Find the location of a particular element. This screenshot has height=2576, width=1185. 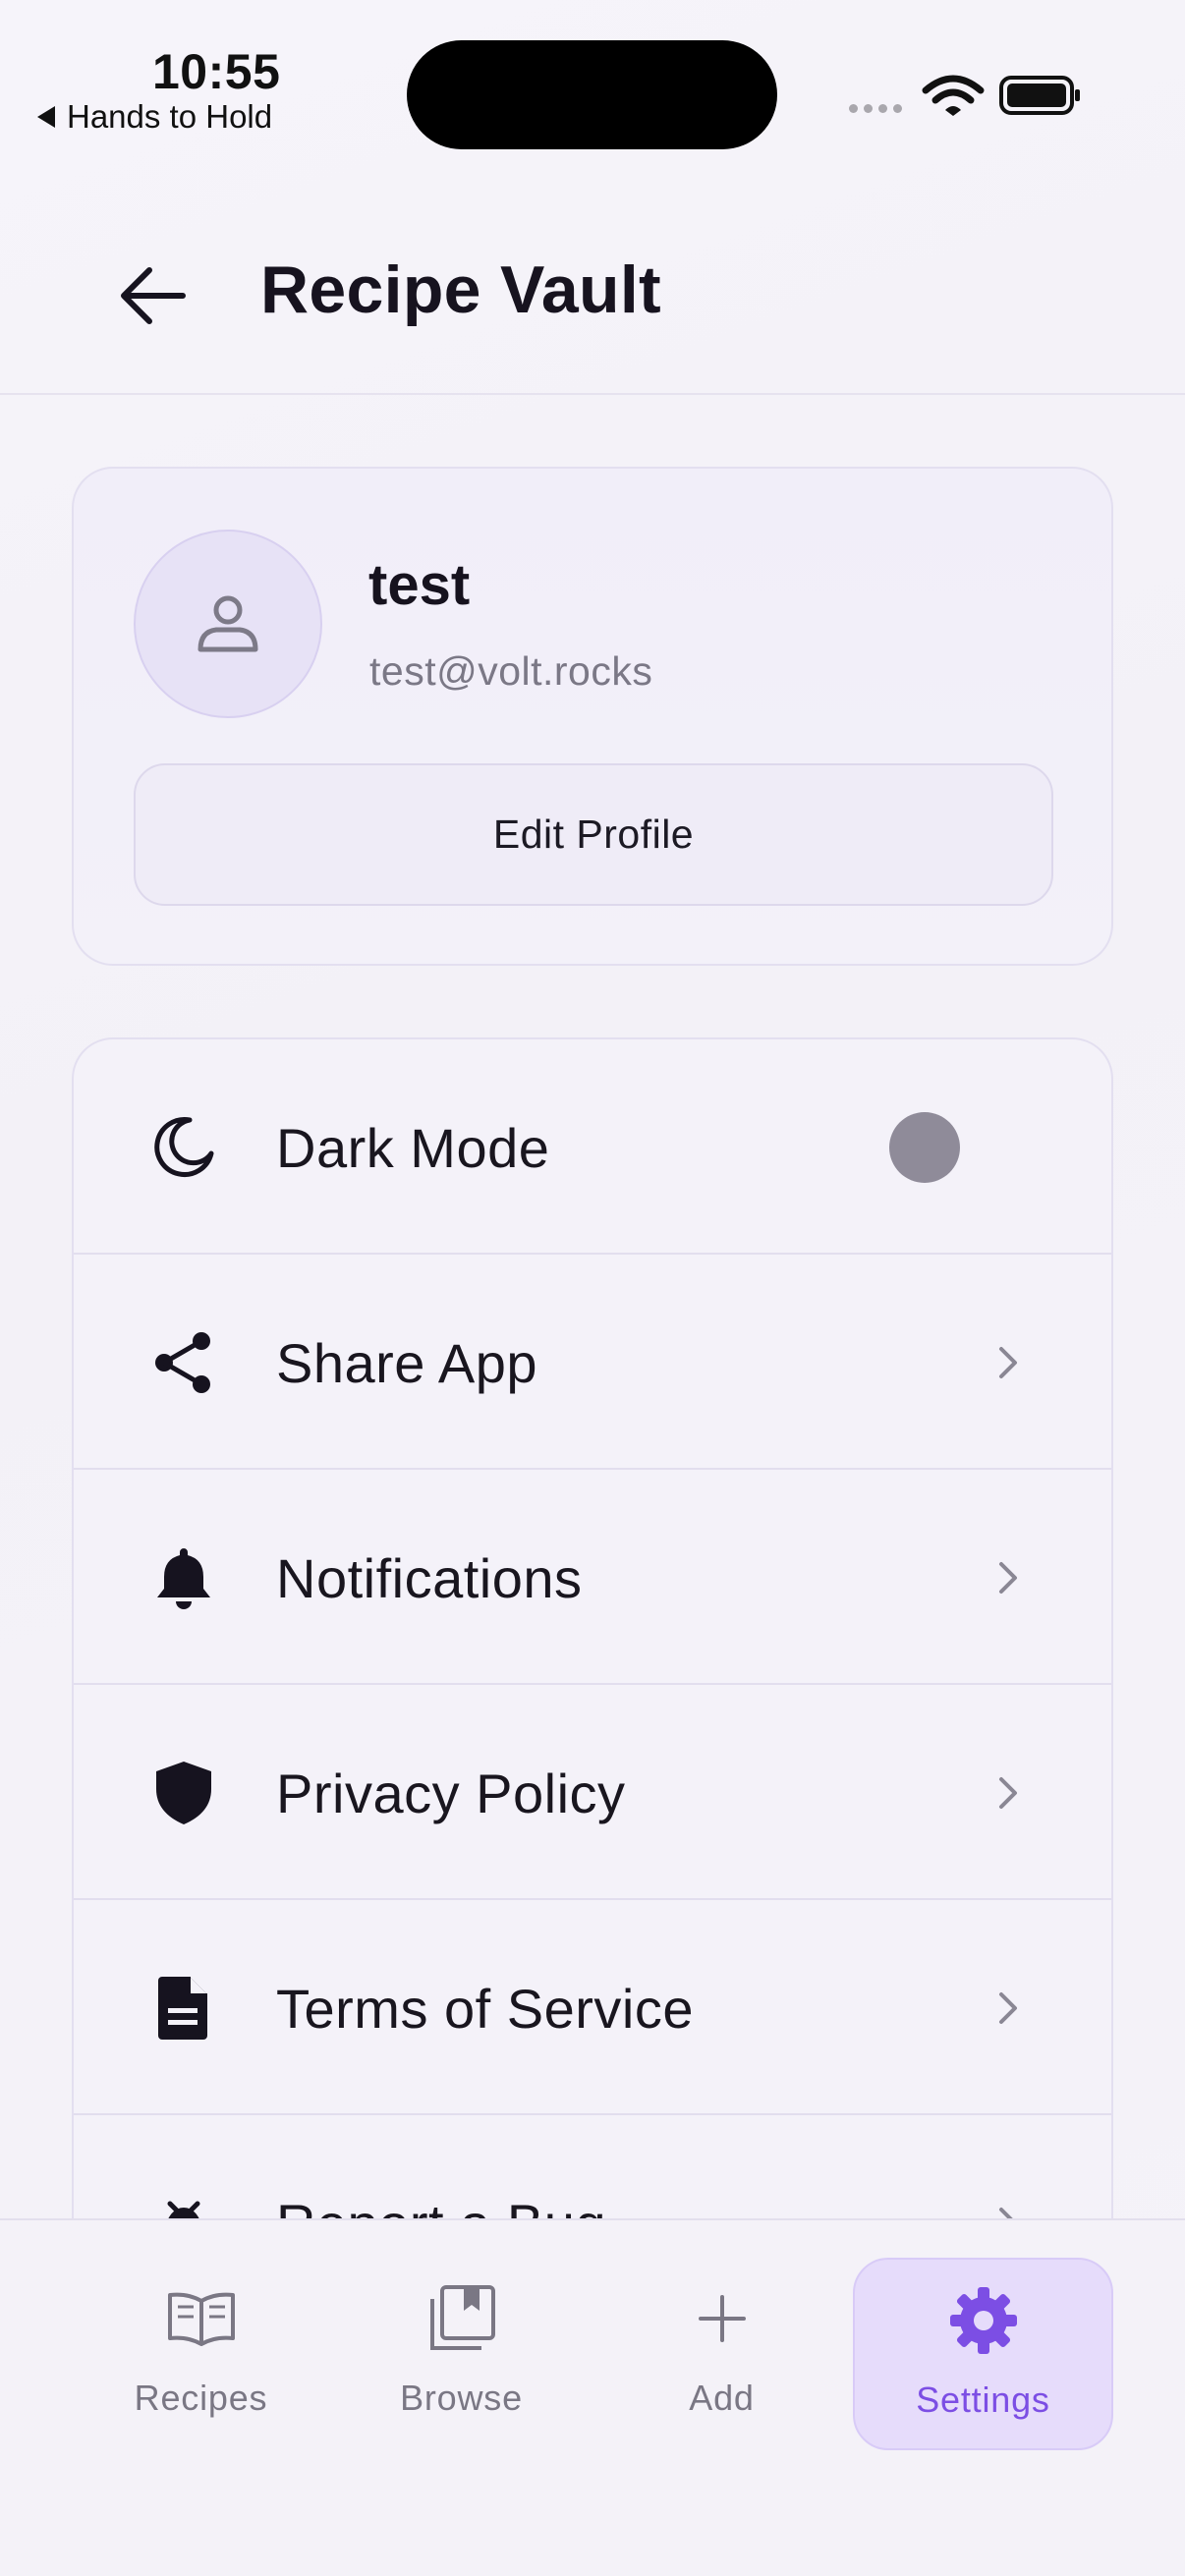

document-icon is located at coordinates (184, 2008).